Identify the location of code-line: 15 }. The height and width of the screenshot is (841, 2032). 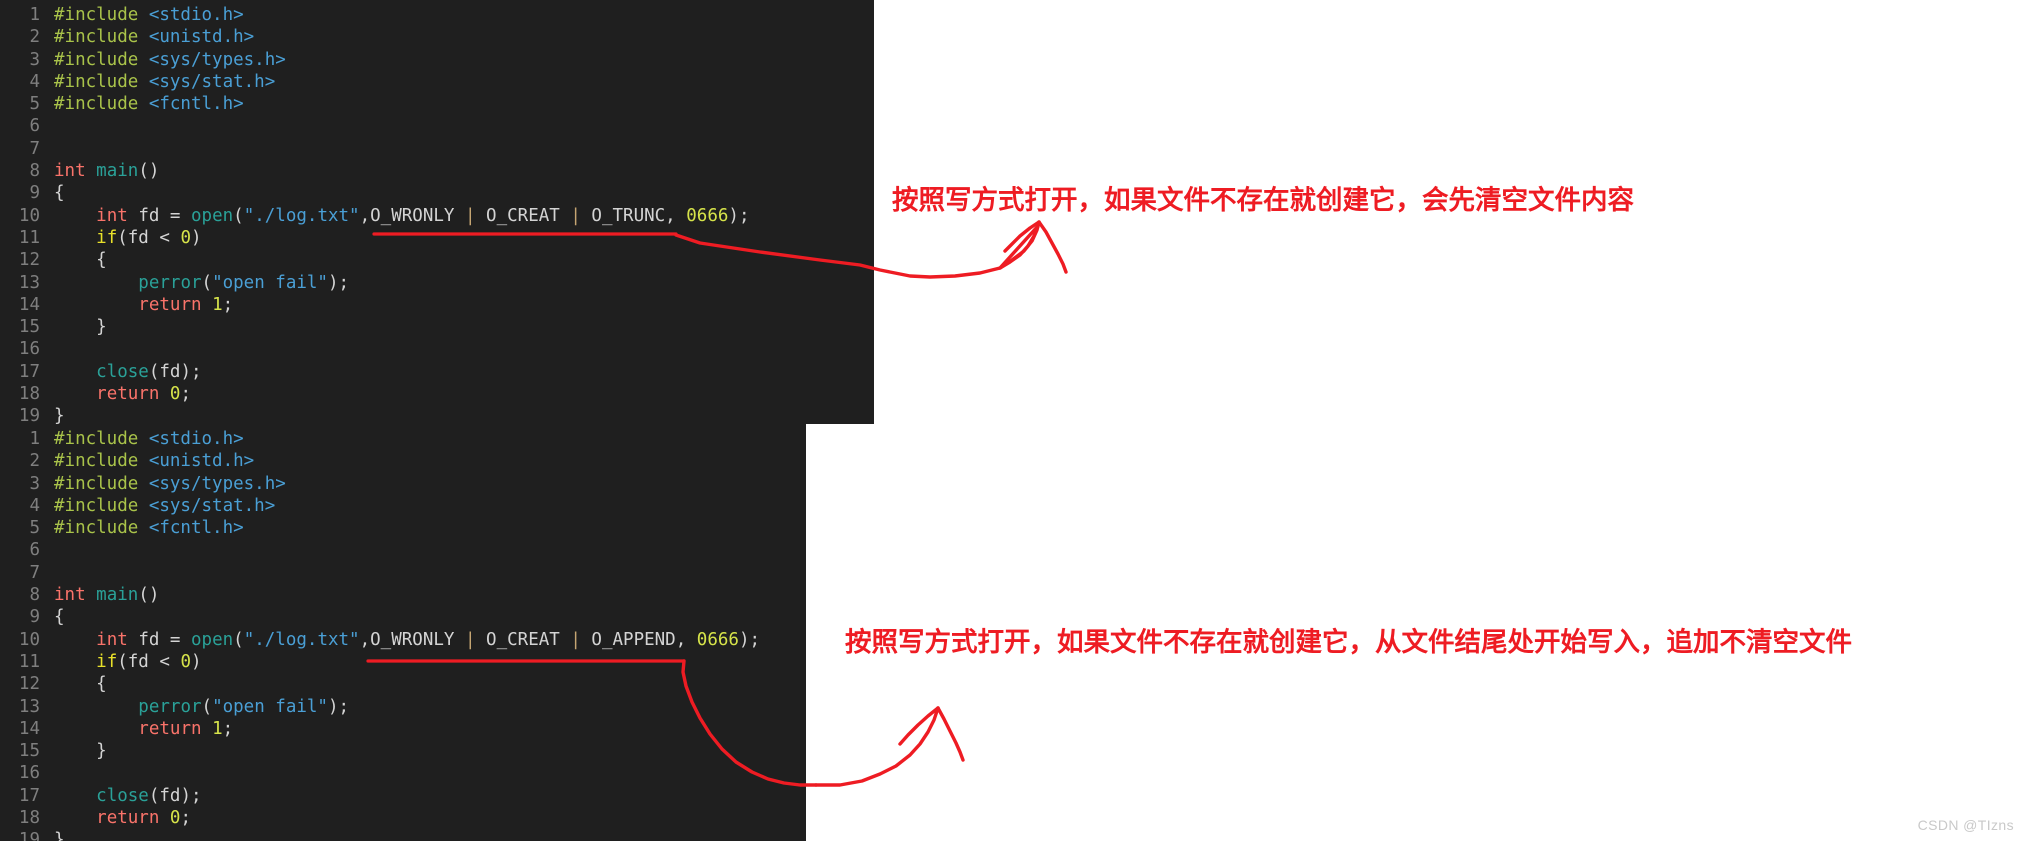
(437, 327).